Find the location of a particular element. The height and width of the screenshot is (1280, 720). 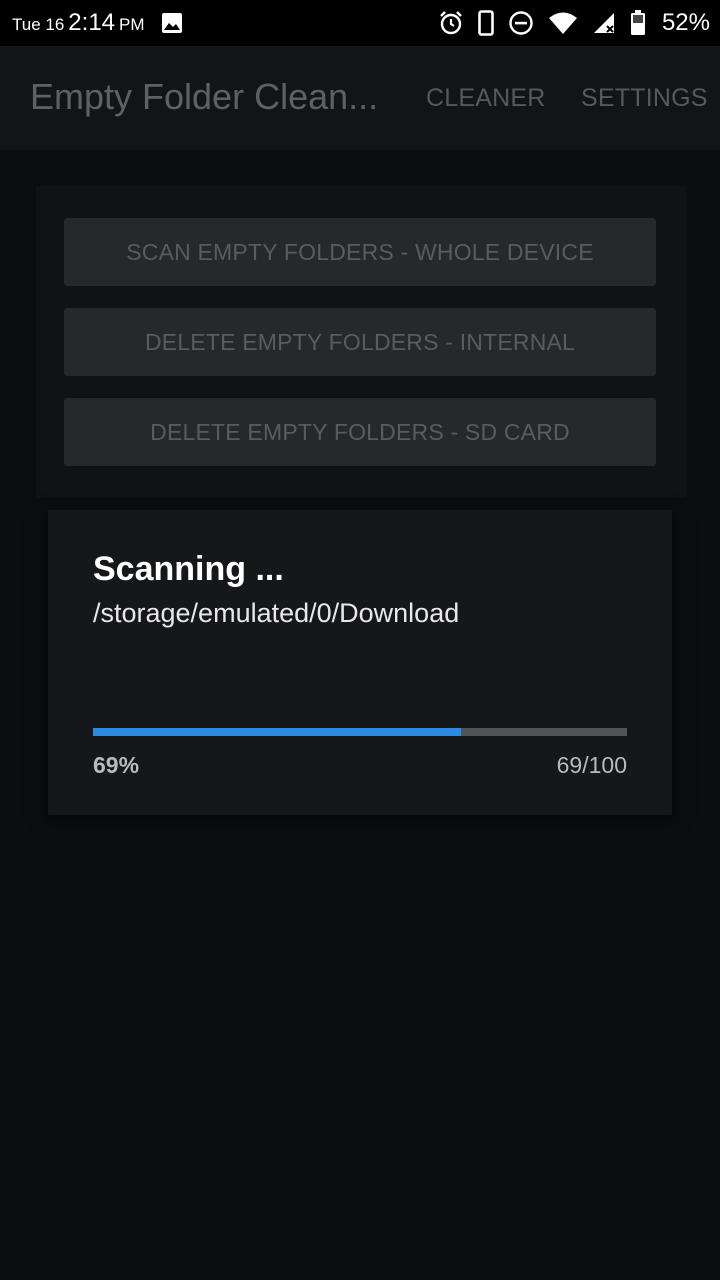

status-clock: Tue 16 2:14 PM is located at coordinates (97, 23).